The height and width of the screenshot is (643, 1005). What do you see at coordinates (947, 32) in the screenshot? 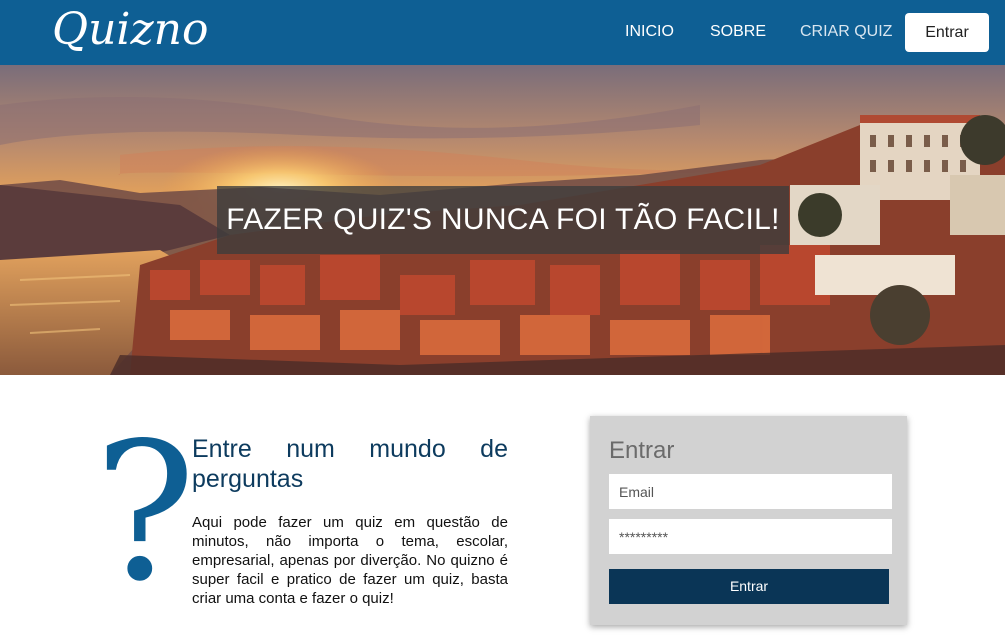
I see `header-login-button: Entrar` at bounding box center [947, 32].